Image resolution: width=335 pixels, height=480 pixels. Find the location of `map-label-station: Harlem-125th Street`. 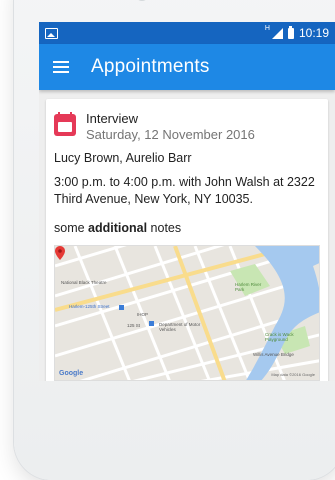

map-label-station: Harlem-125th Street is located at coordinates (89, 306).